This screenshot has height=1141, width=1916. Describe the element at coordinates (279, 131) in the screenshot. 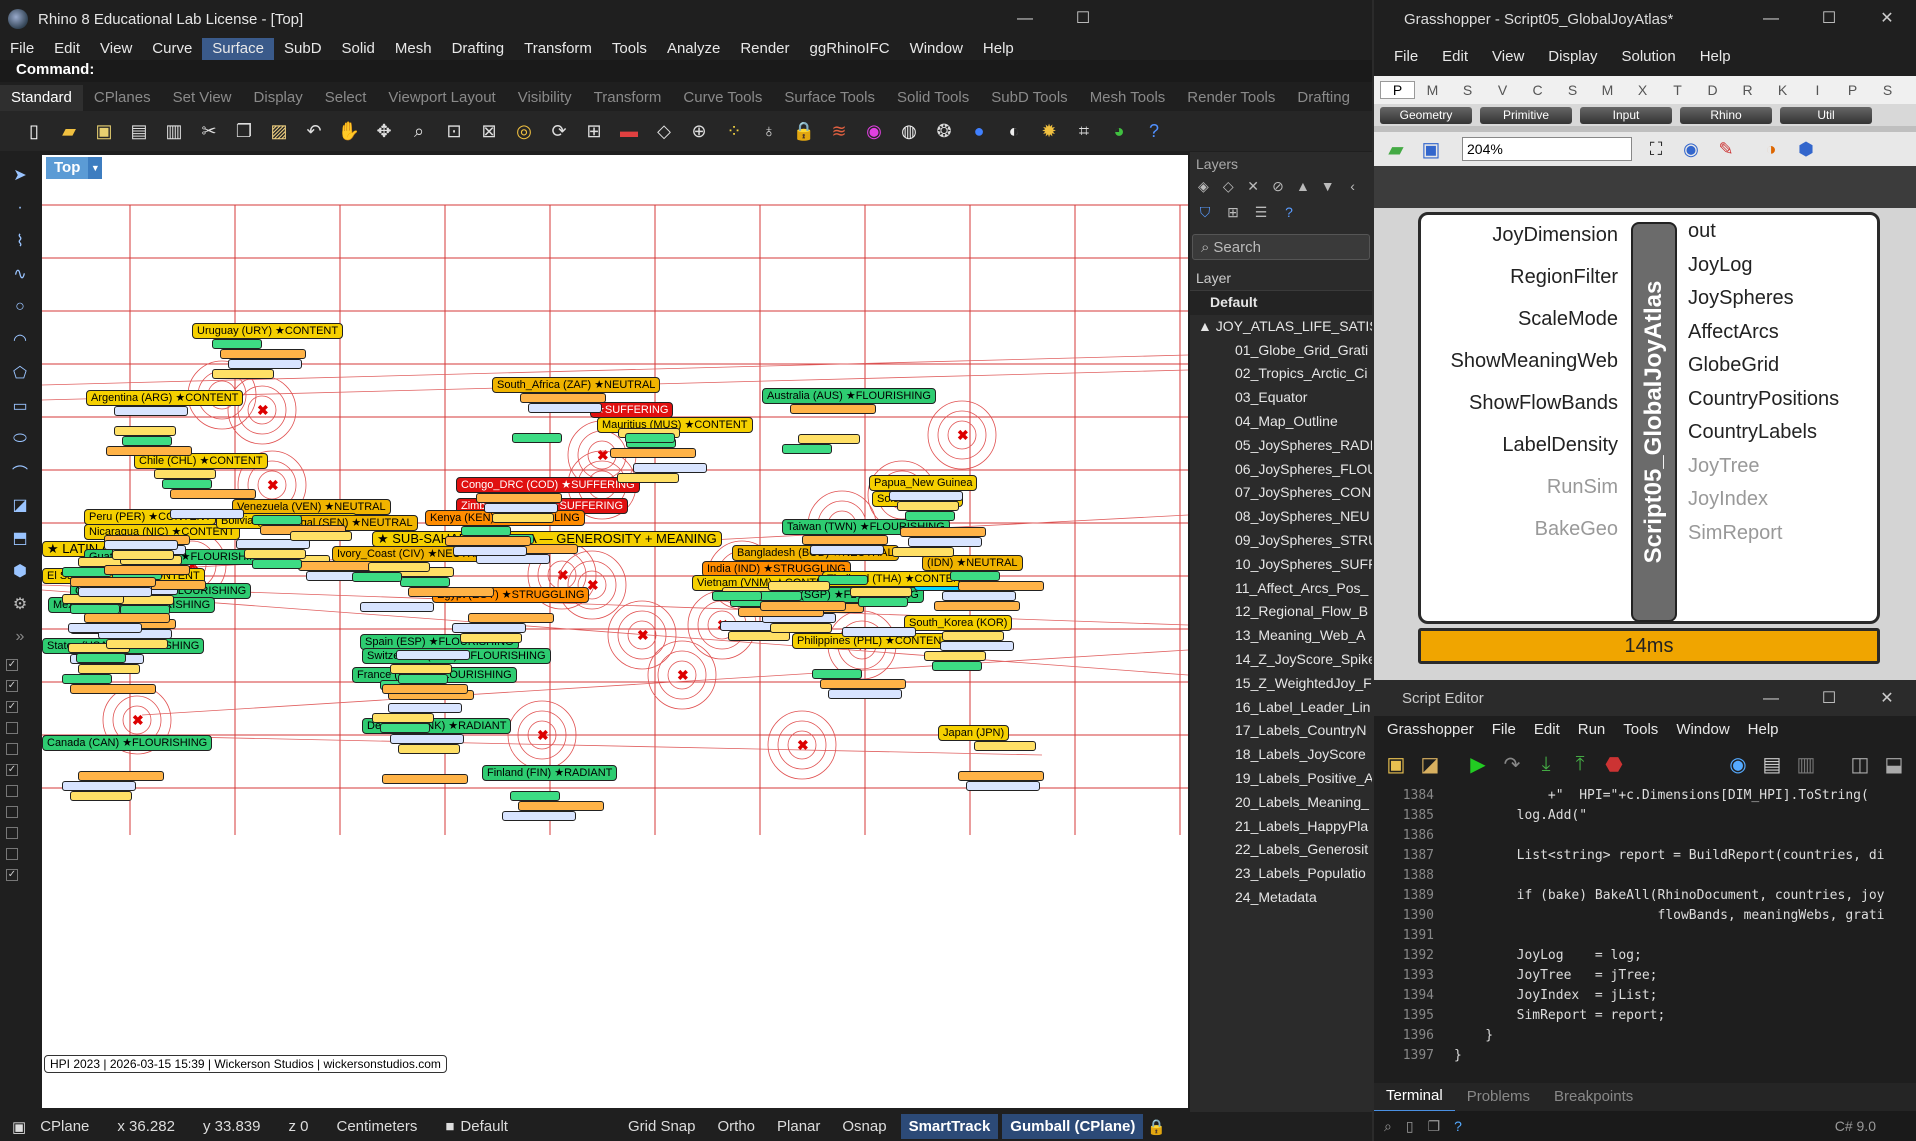

I see `paste-icon: ▨` at that location.